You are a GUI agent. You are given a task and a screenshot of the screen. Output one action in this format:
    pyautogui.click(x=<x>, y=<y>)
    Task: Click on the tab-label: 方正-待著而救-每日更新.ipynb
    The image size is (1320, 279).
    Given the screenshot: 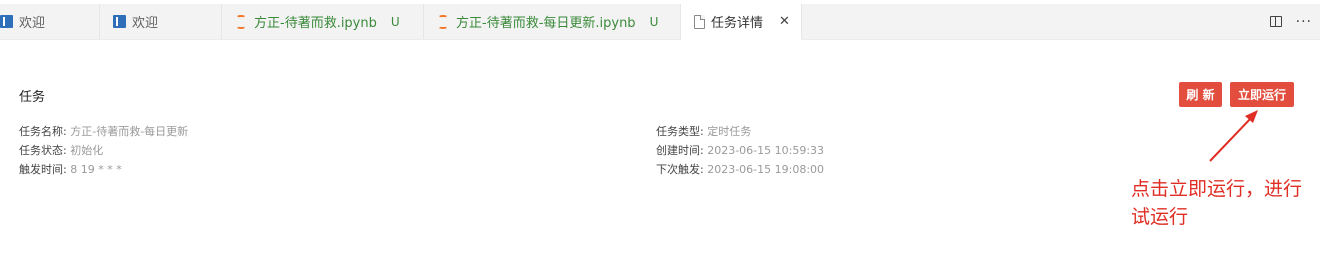 What is the action you would take?
    pyautogui.click(x=546, y=23)
    